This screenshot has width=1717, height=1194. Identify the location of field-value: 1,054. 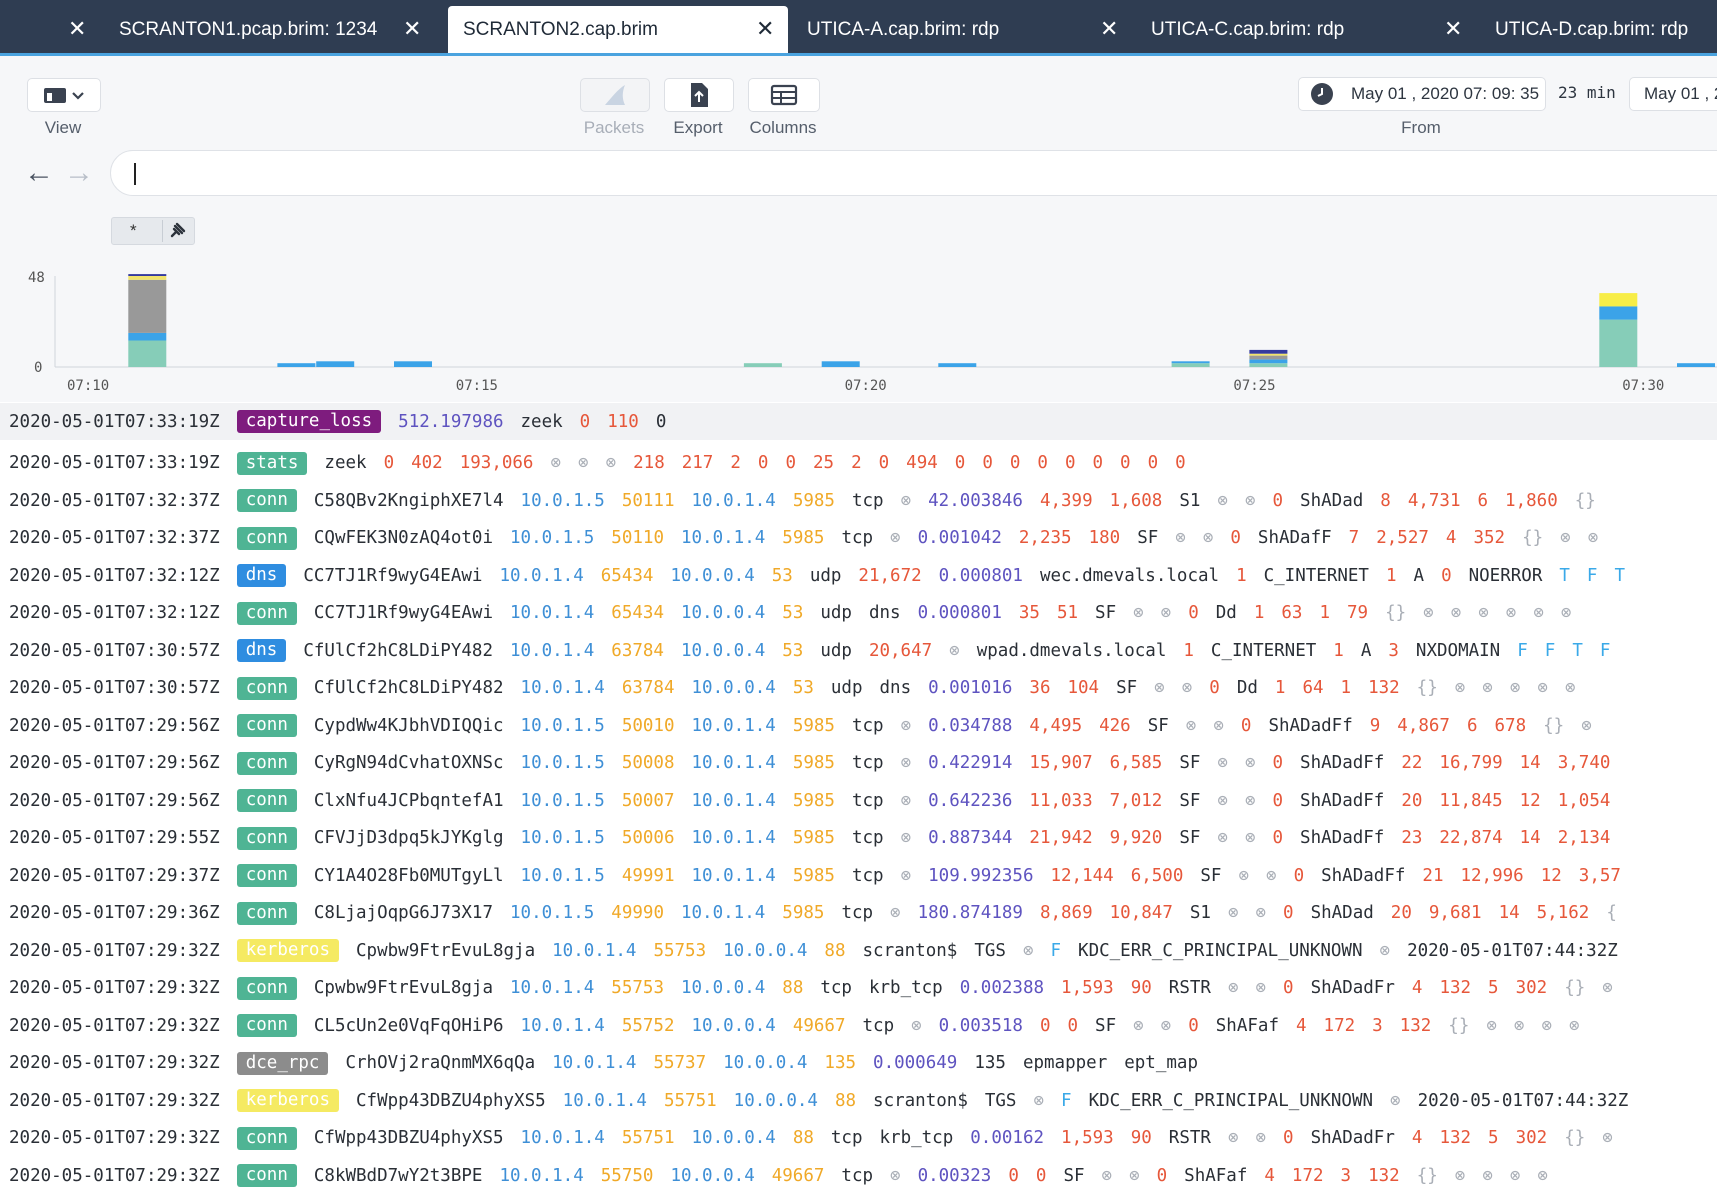
(1584, 801).